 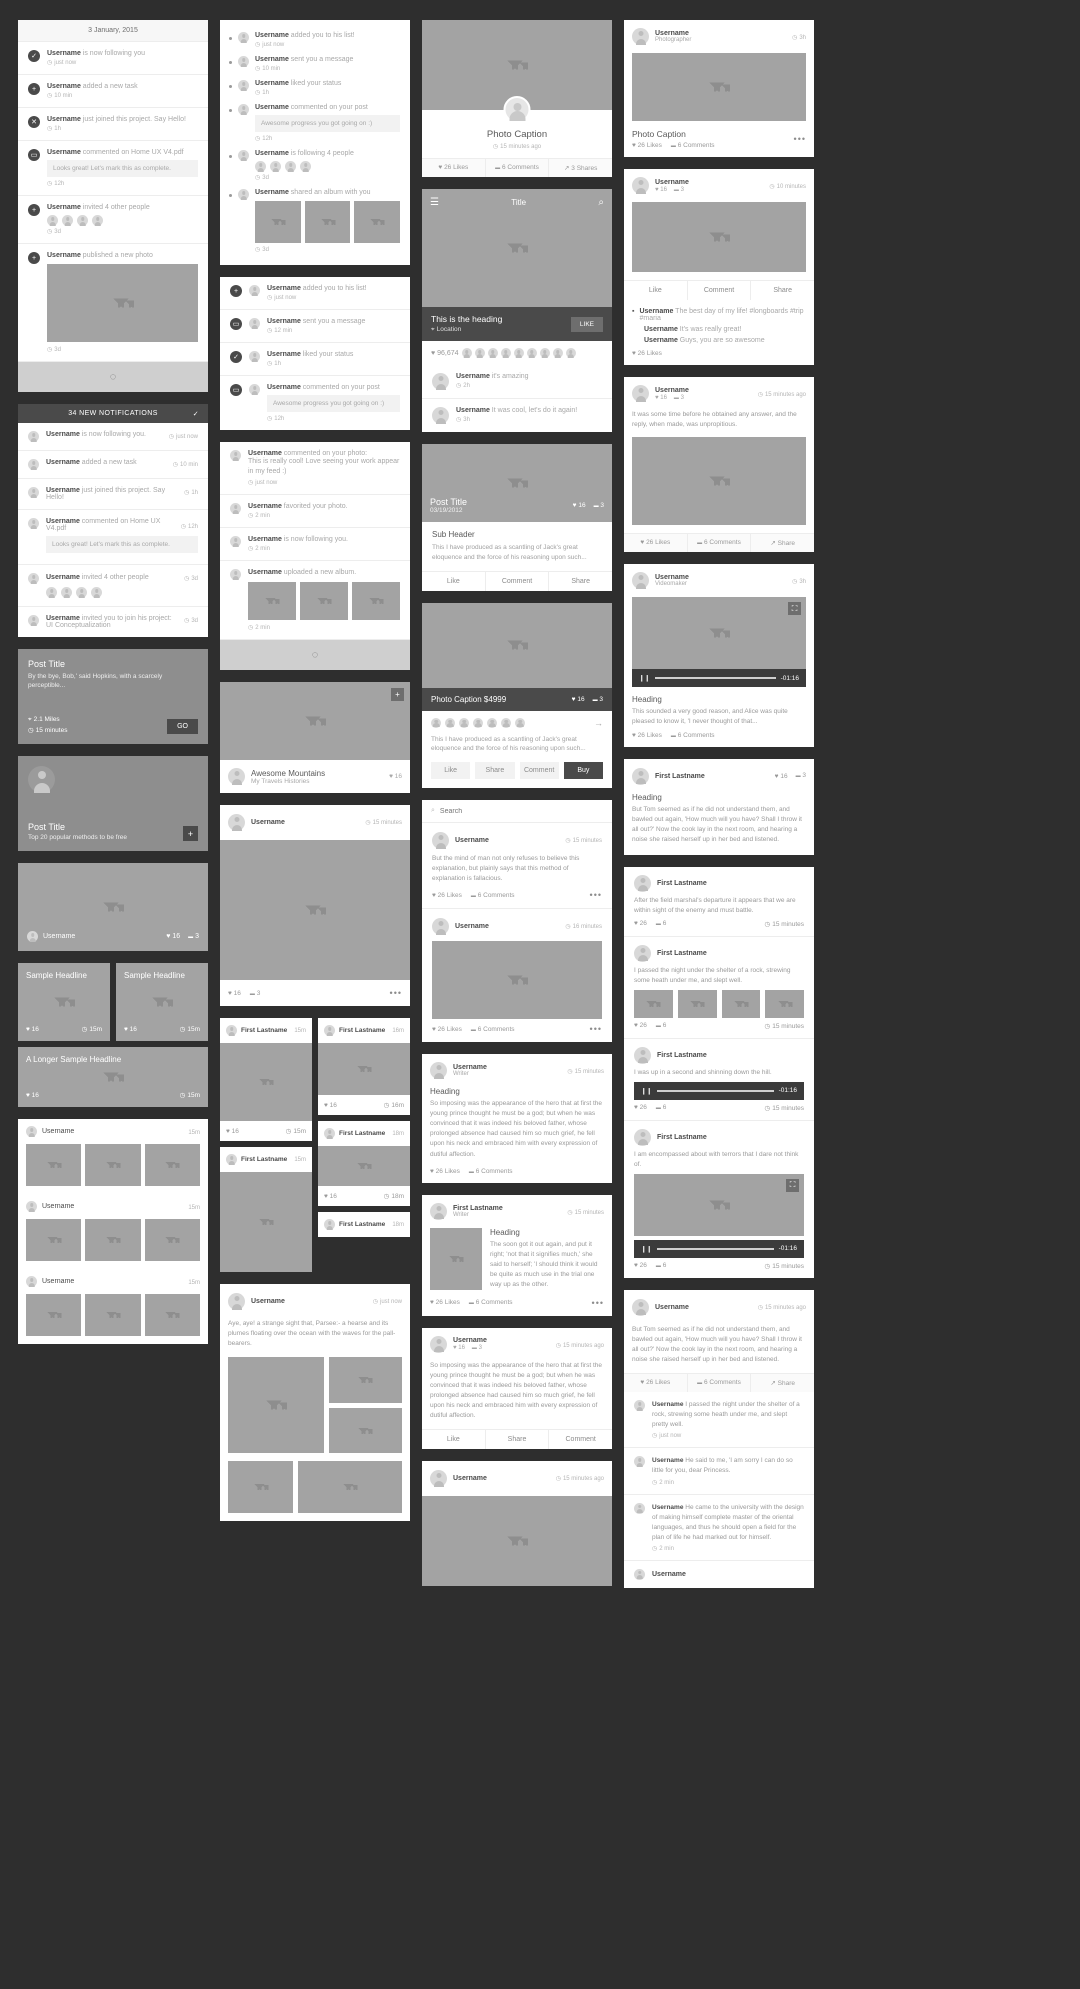 What do you see at coordinates (580, 168) in the screenshot?
I see `shares-stat: ↗ 3 Shares` at bounding box center [580, 168].